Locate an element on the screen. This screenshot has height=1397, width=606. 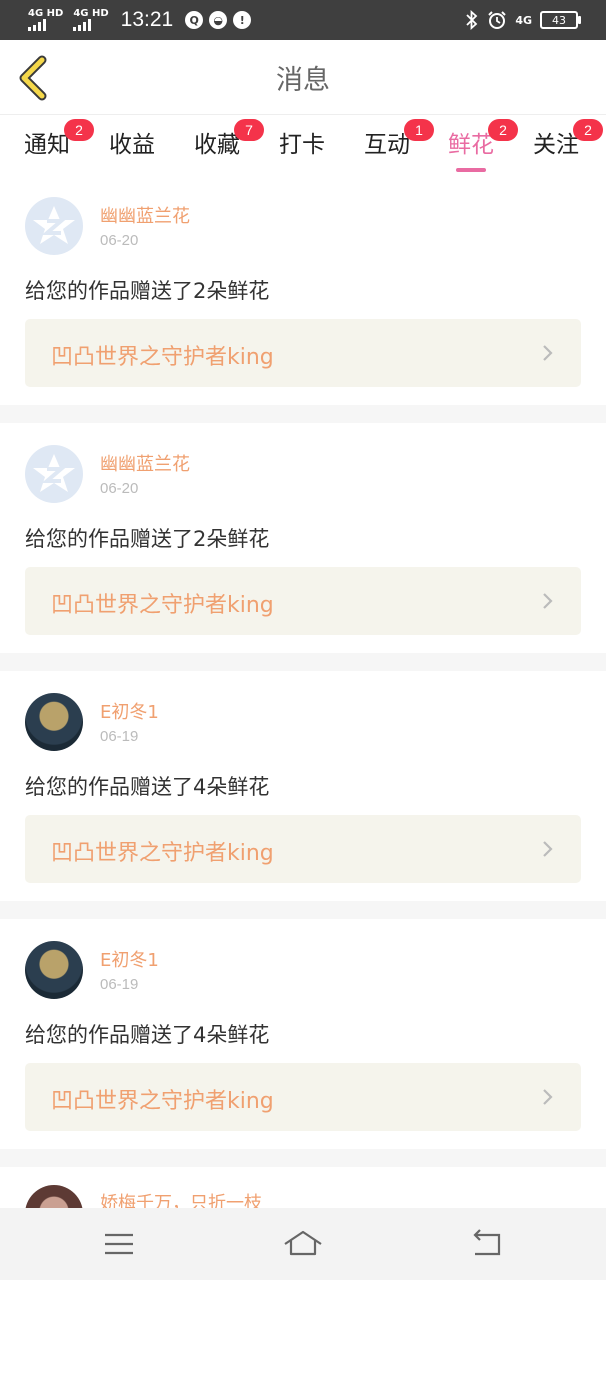
tab-label: 收藏 is located at coordinates (217, 145).